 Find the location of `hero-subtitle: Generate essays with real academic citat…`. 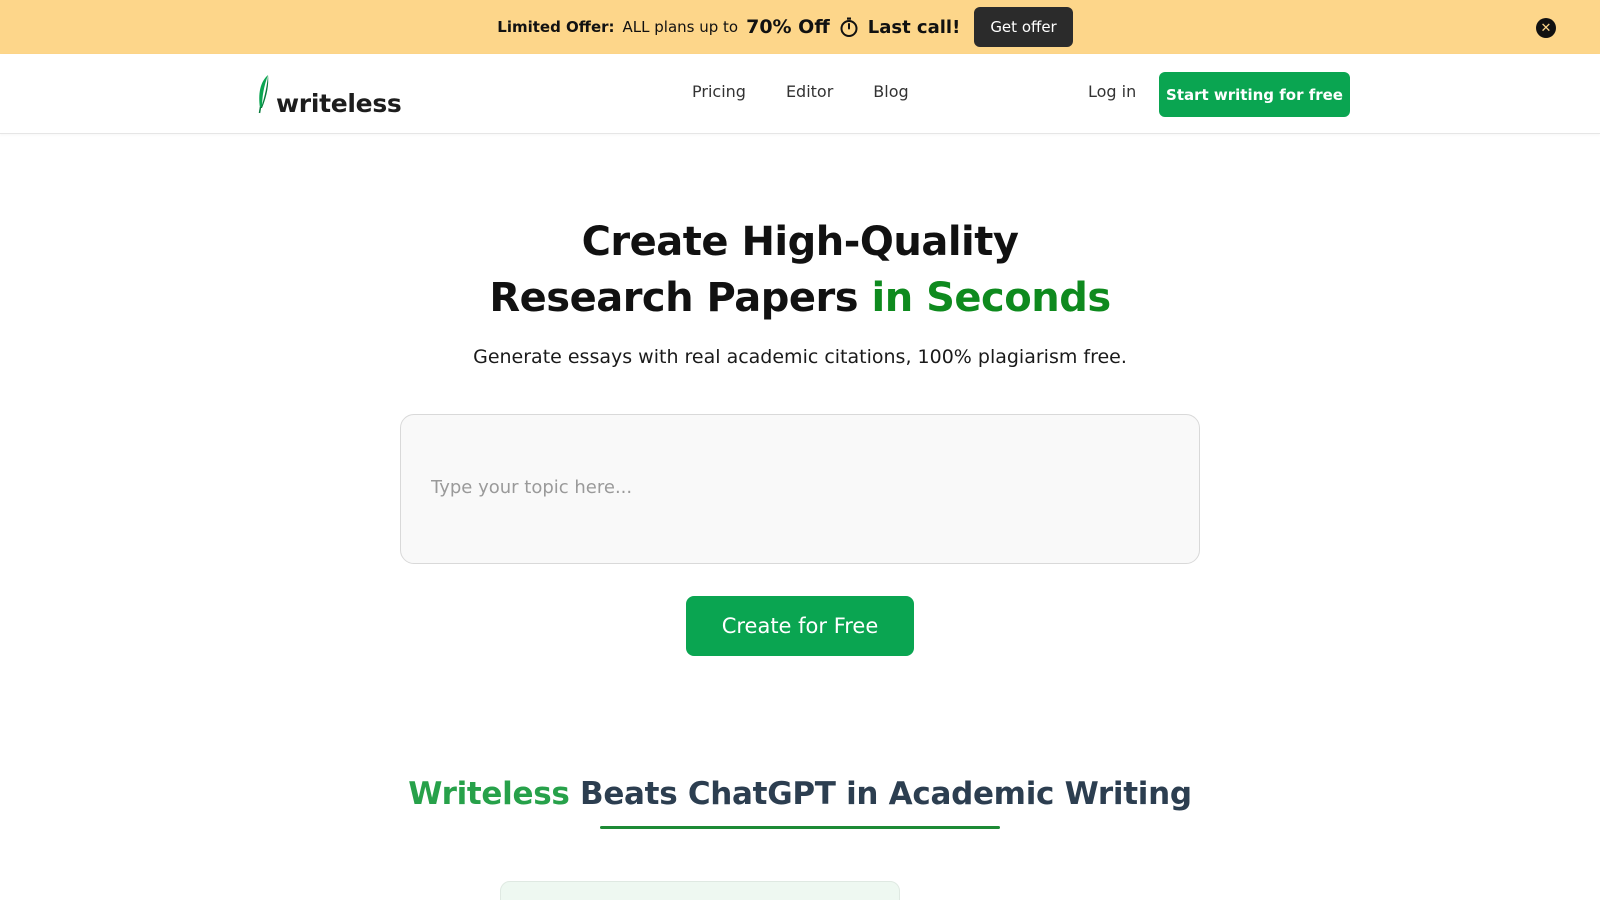

hero-subtitle: Generate essays with real academic citat… is located at coordinates (800, 357).